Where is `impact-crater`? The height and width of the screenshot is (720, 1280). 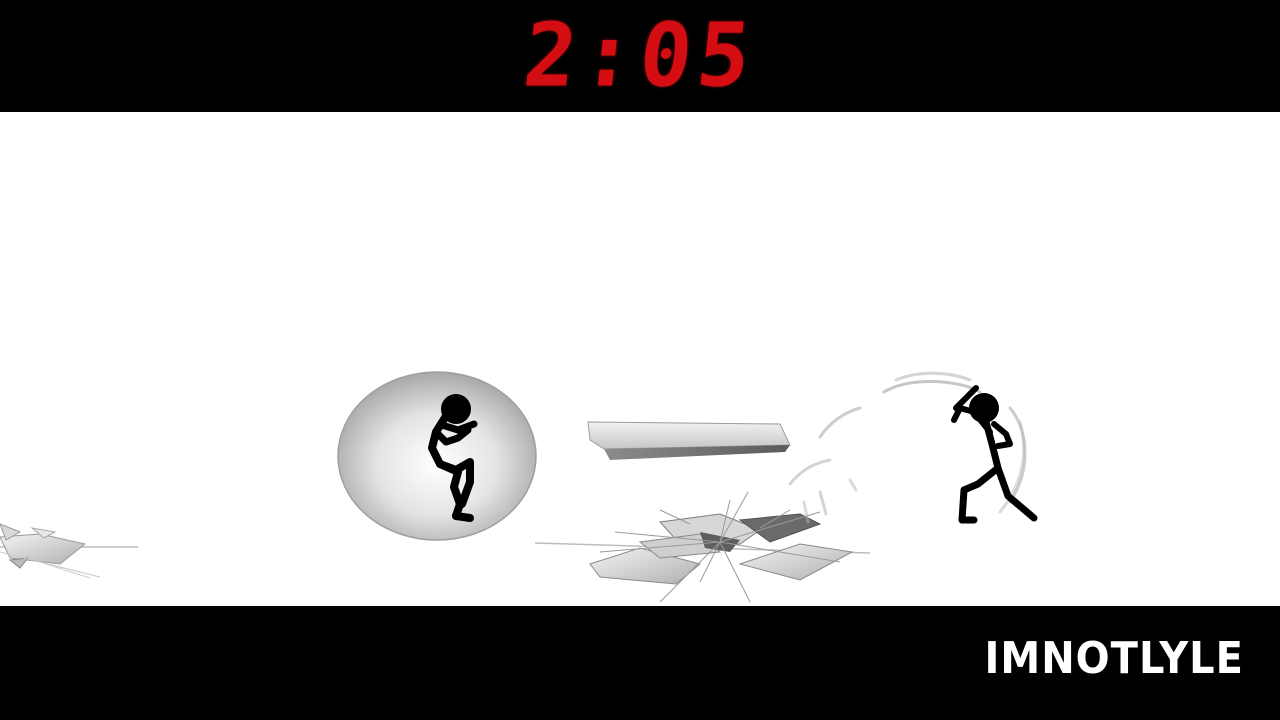
impact-crater is located at coordinates (702, 547).